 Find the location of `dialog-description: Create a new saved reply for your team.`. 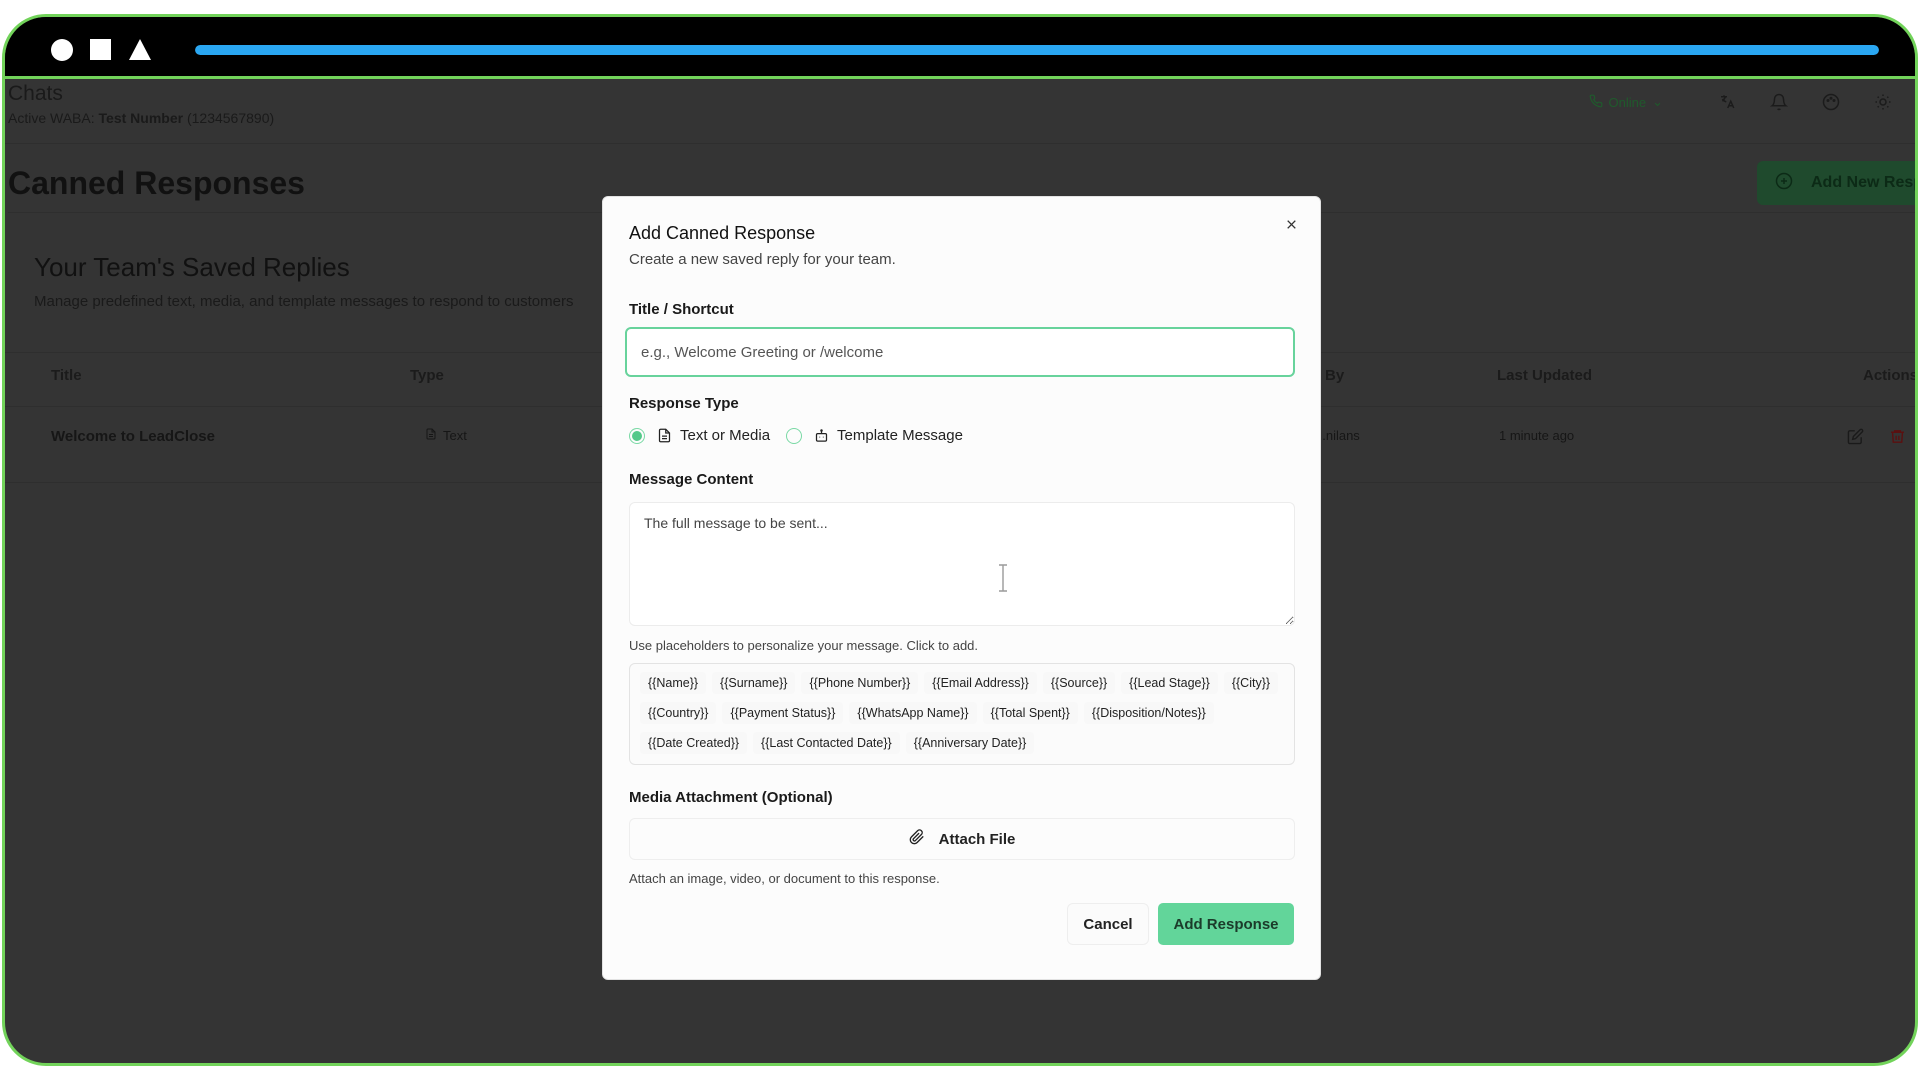

dialog-description: Create a new saved reply for your team. is located at coordinates (762, 259).